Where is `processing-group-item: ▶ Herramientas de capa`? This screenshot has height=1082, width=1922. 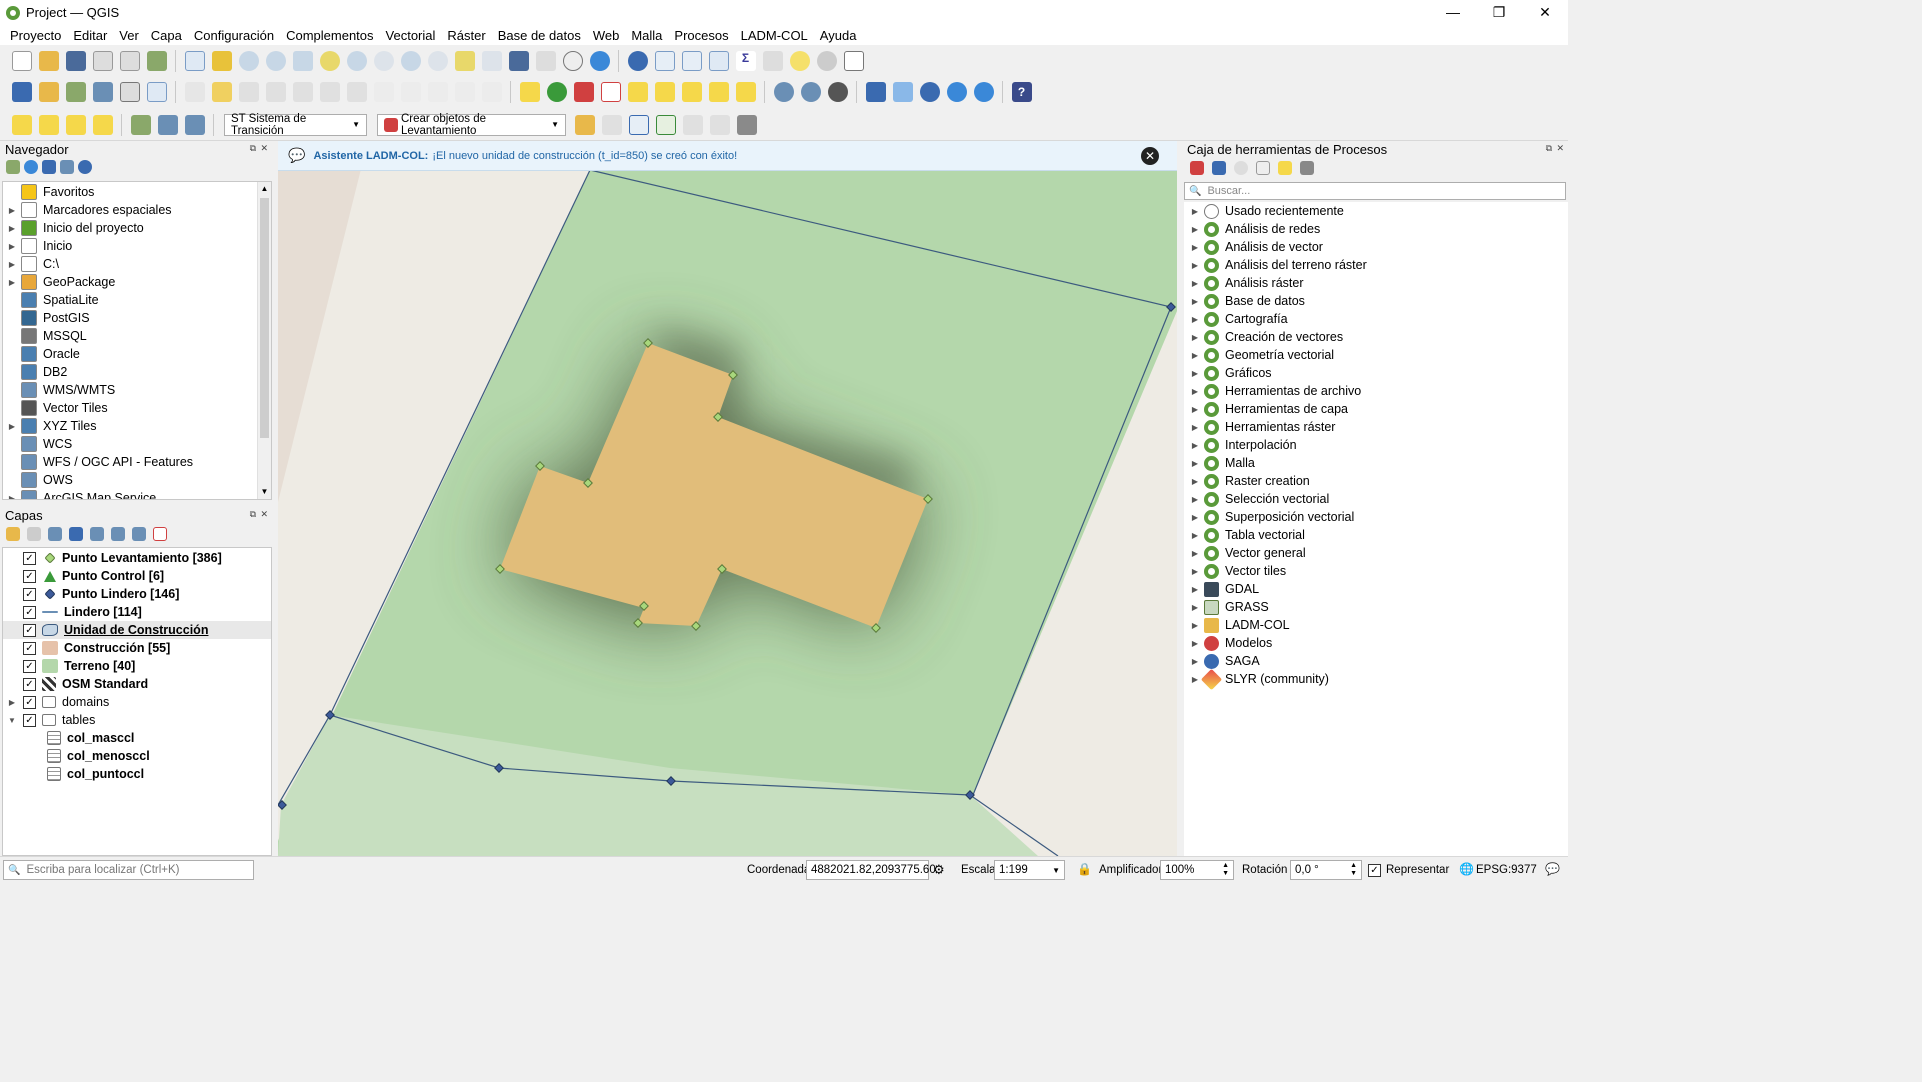
processing-group-item: ▶ Herramientas de capa is located at coordinates (1376, 409).